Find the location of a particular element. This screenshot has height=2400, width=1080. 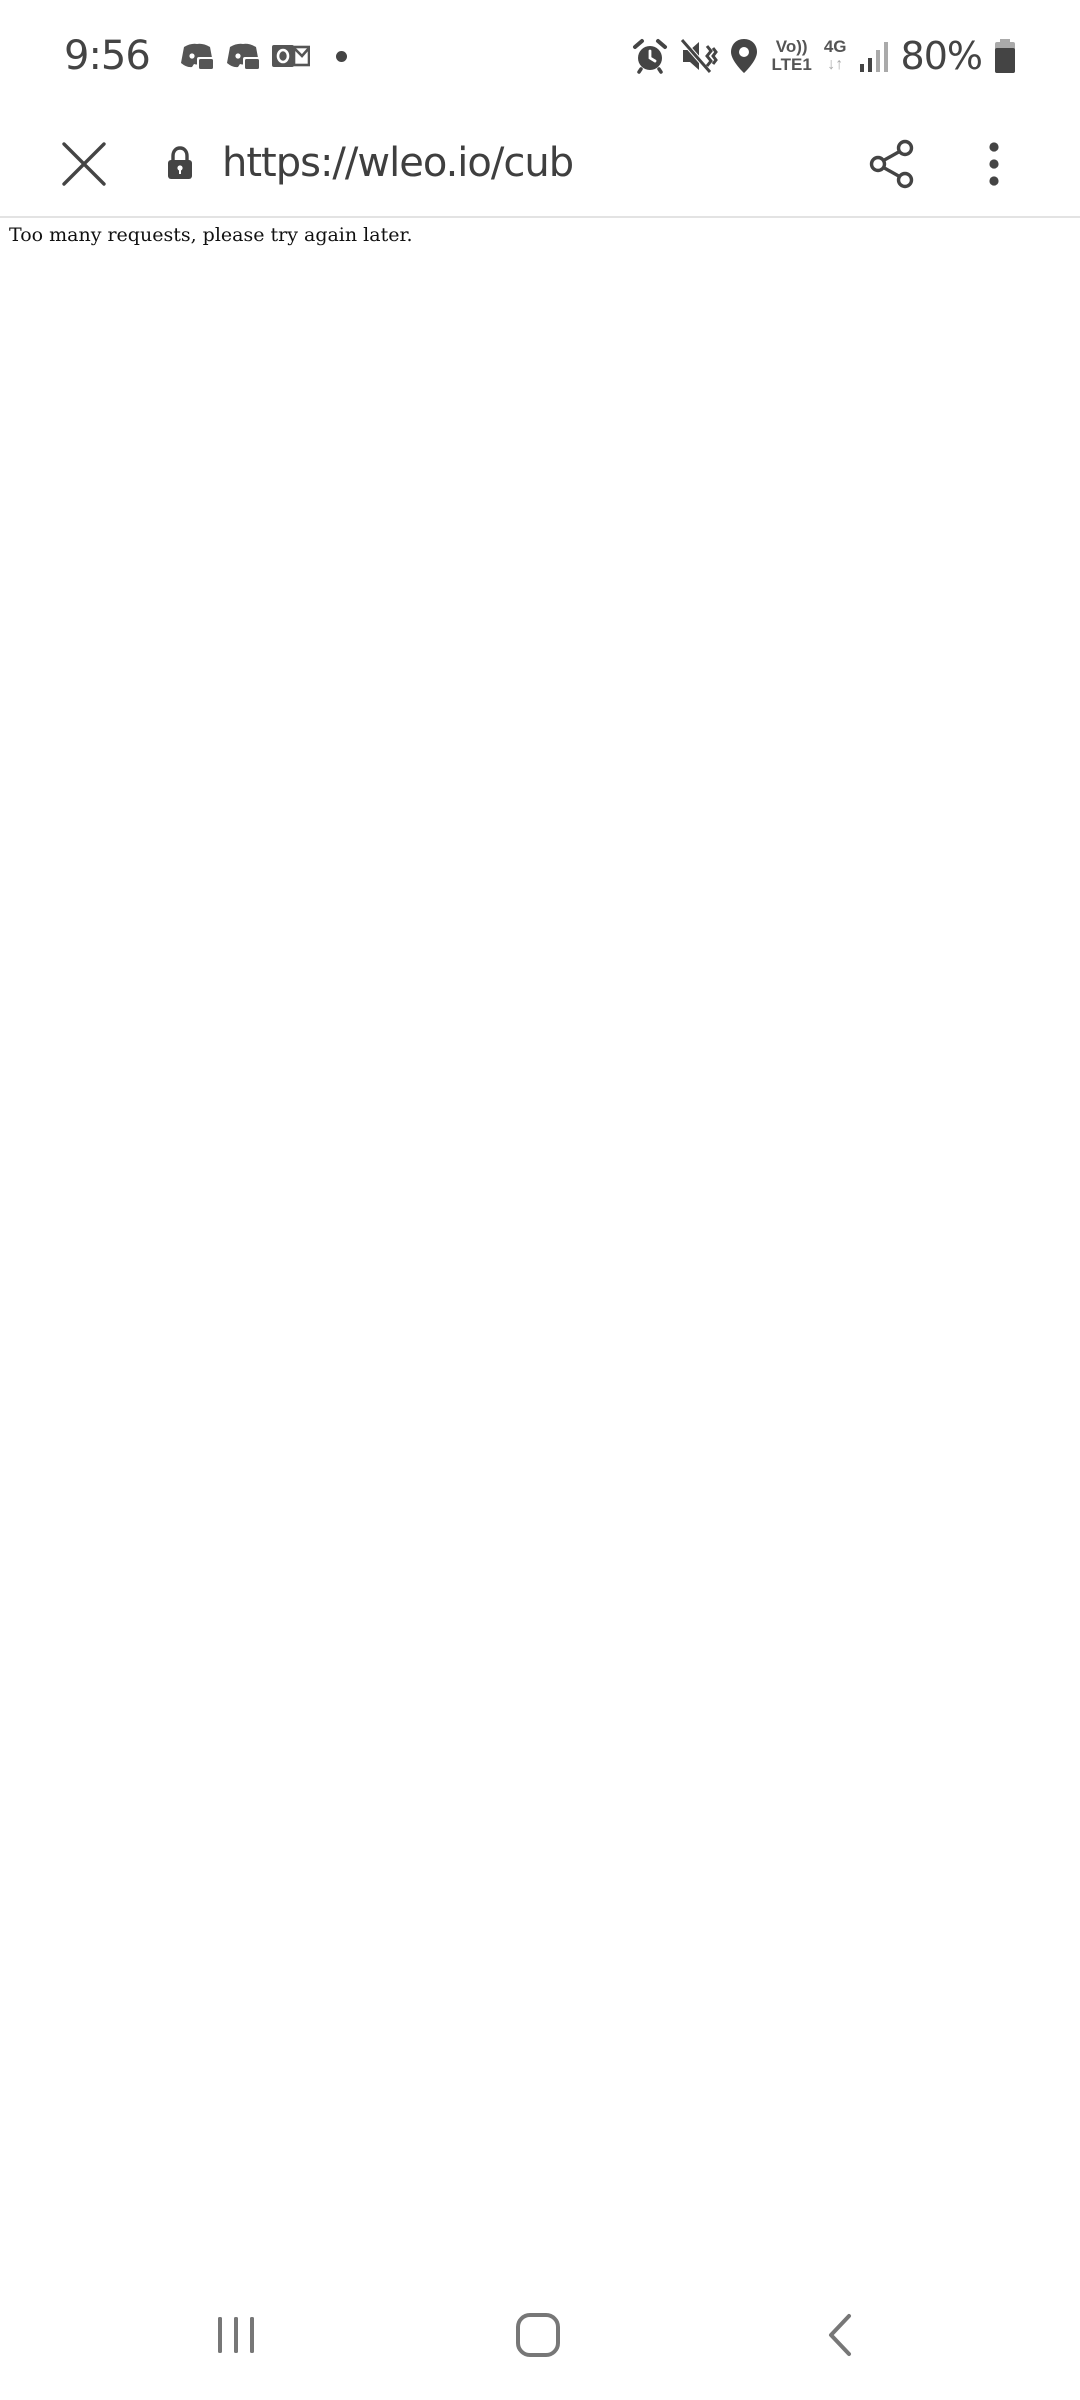

recents-icon is located at coordinates (236, 2335).